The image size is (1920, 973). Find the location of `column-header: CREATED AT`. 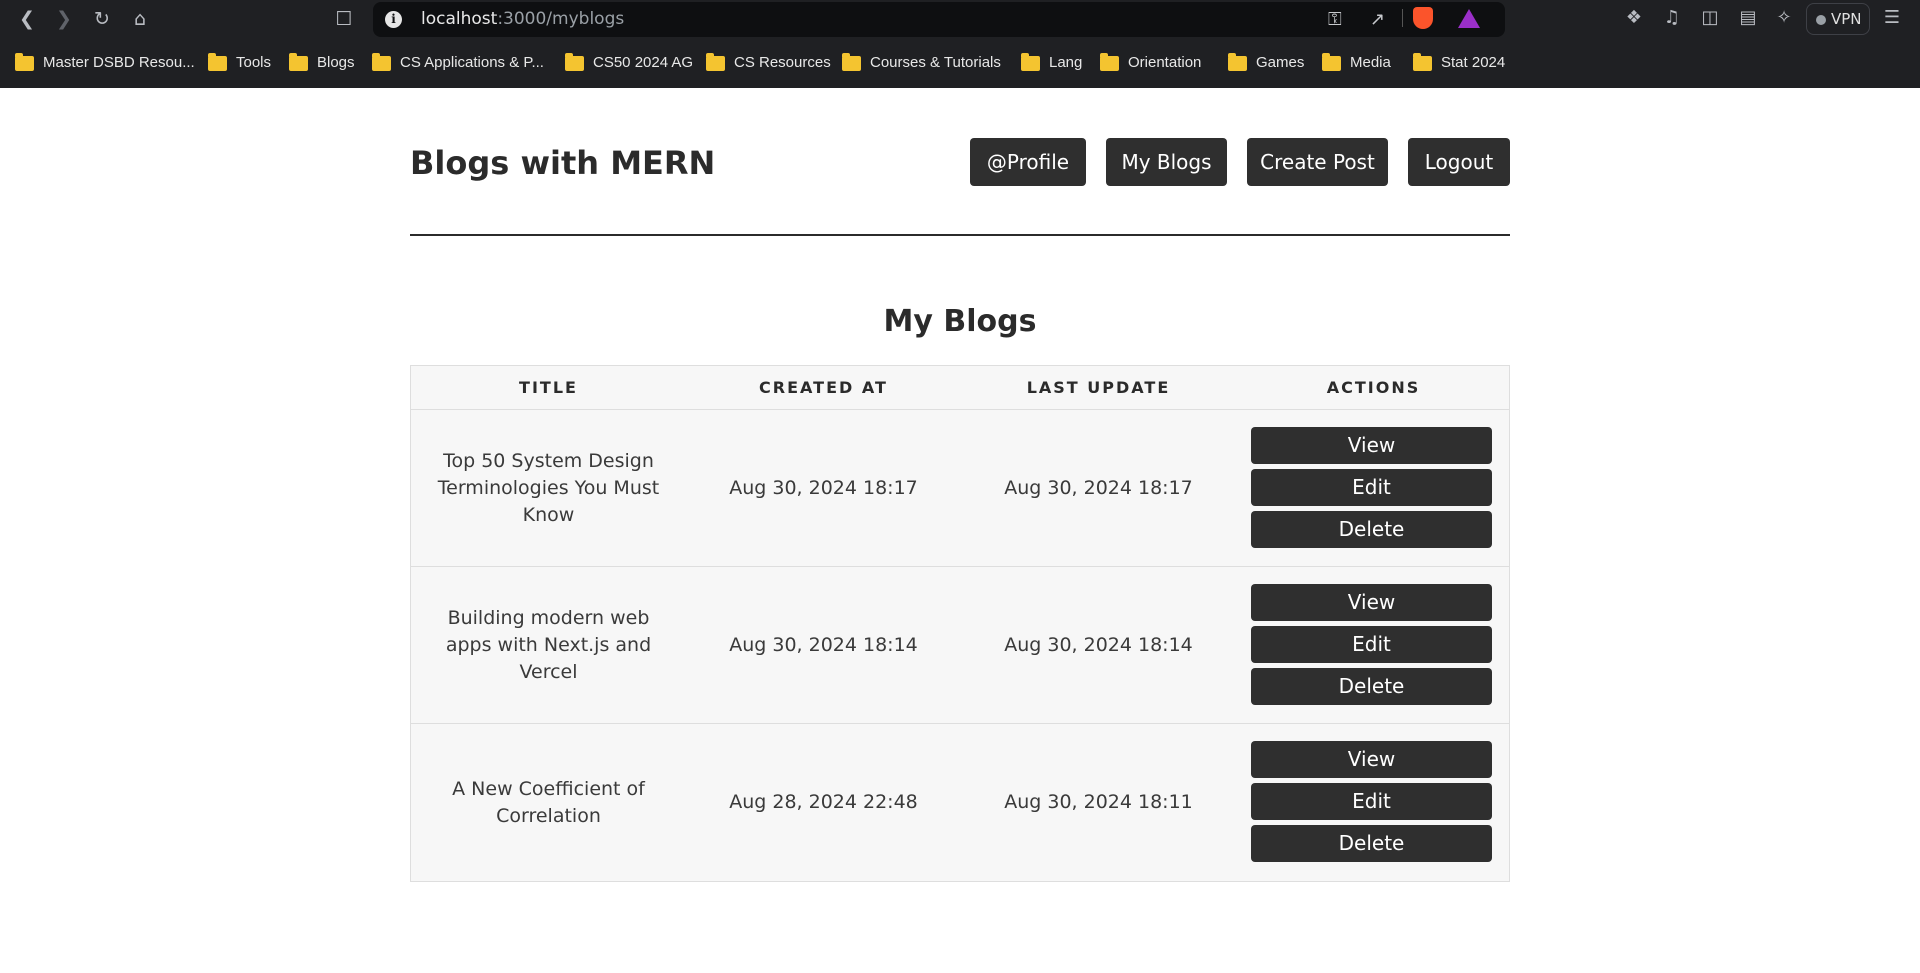

column-header: CREATED AT is located at coordinates (823, 387).